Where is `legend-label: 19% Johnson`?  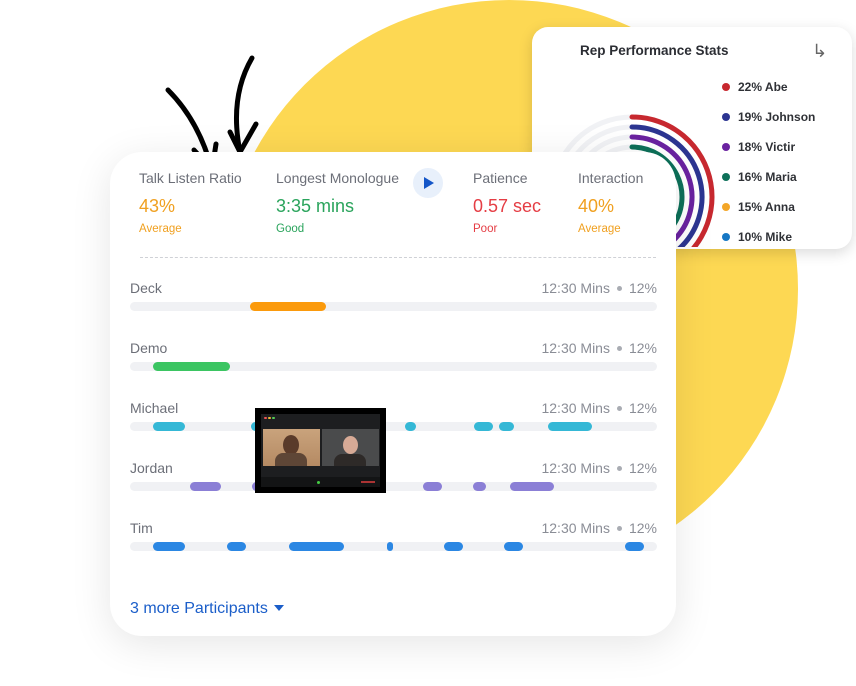
legend-label: 19% Johnson is located at coordinates (777, 117).